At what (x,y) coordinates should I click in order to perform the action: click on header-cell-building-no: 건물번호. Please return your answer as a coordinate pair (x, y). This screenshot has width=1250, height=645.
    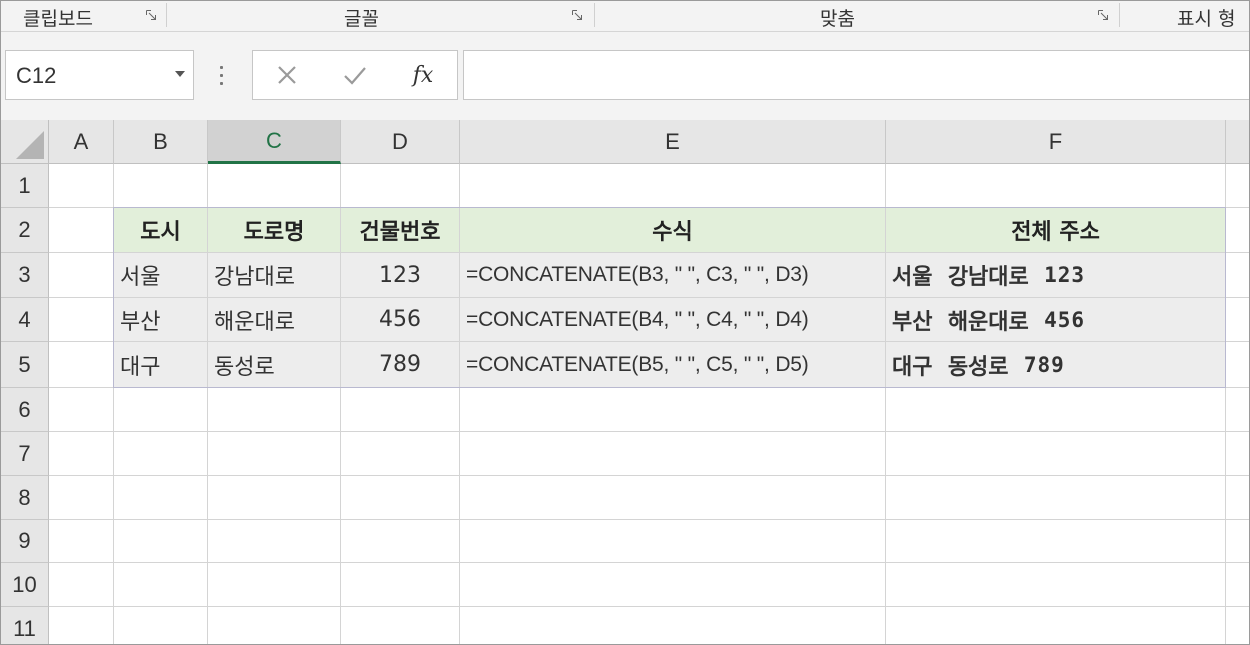
    Looking at the image, I should click on (400, 230).